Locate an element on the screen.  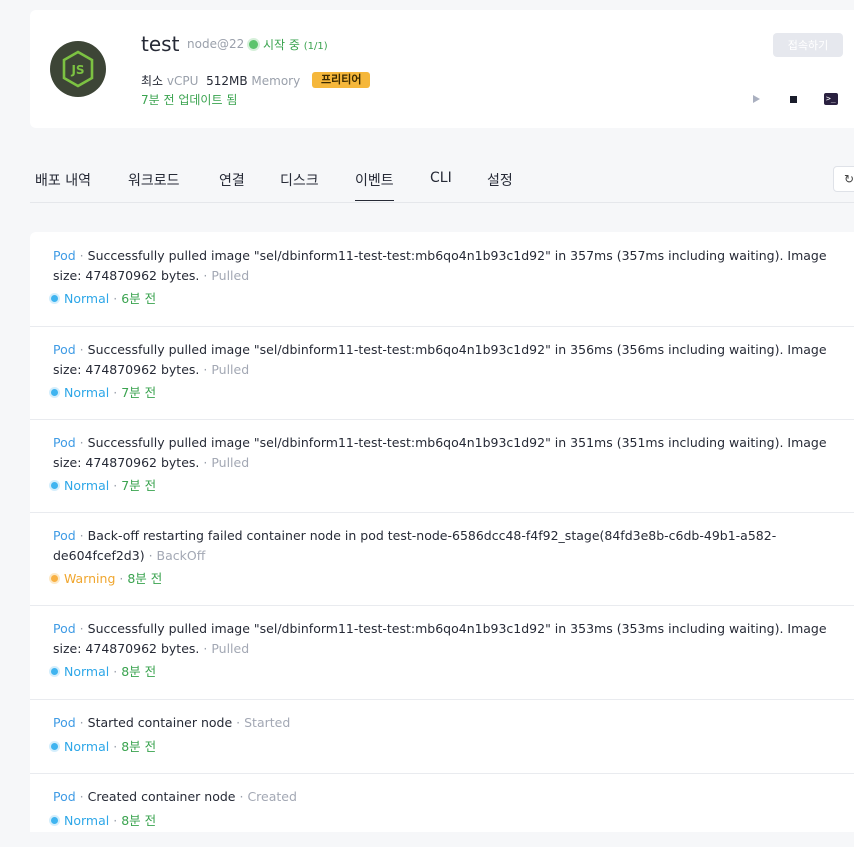
svg-text: JS is located at coordinates (77, 70).